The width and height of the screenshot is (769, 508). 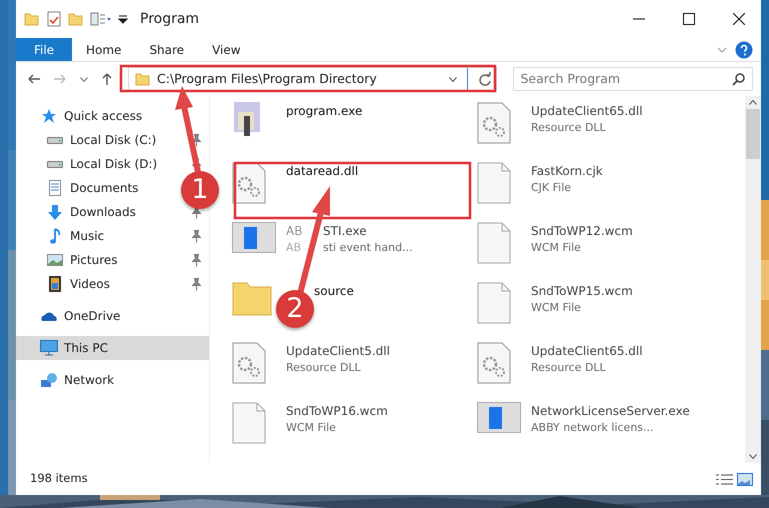 I want to click on sidebar-item: Quick access, so click(x=95, y=116).